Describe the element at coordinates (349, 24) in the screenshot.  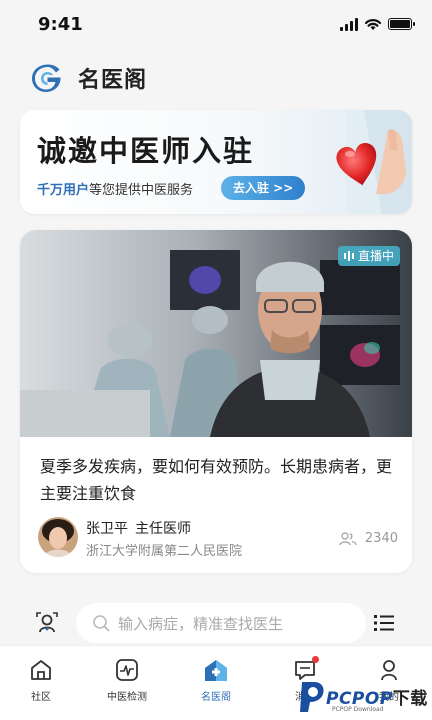
I see `cellular-signal-icon` at that location.